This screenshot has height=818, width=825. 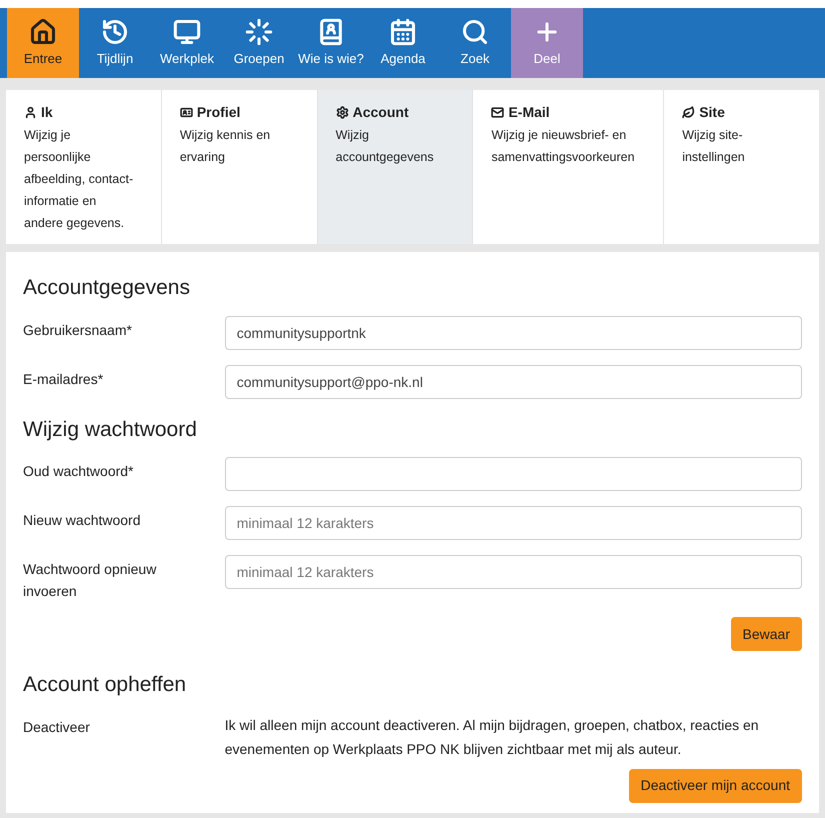 I want to click on field-label: Gebruikersnaam*, so click(x=78, y=330).